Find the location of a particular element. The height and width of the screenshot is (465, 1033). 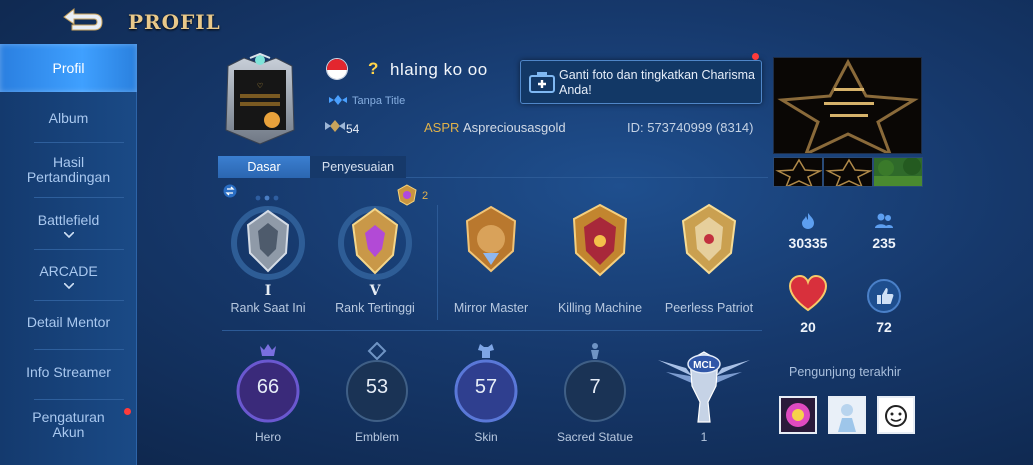

section-divider is located at coordinates (492, 330).